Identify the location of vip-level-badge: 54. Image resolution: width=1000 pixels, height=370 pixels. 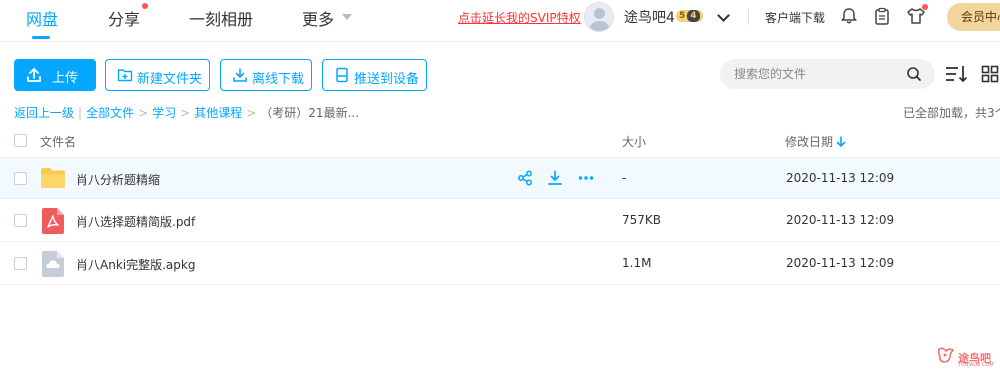
(689, 16).